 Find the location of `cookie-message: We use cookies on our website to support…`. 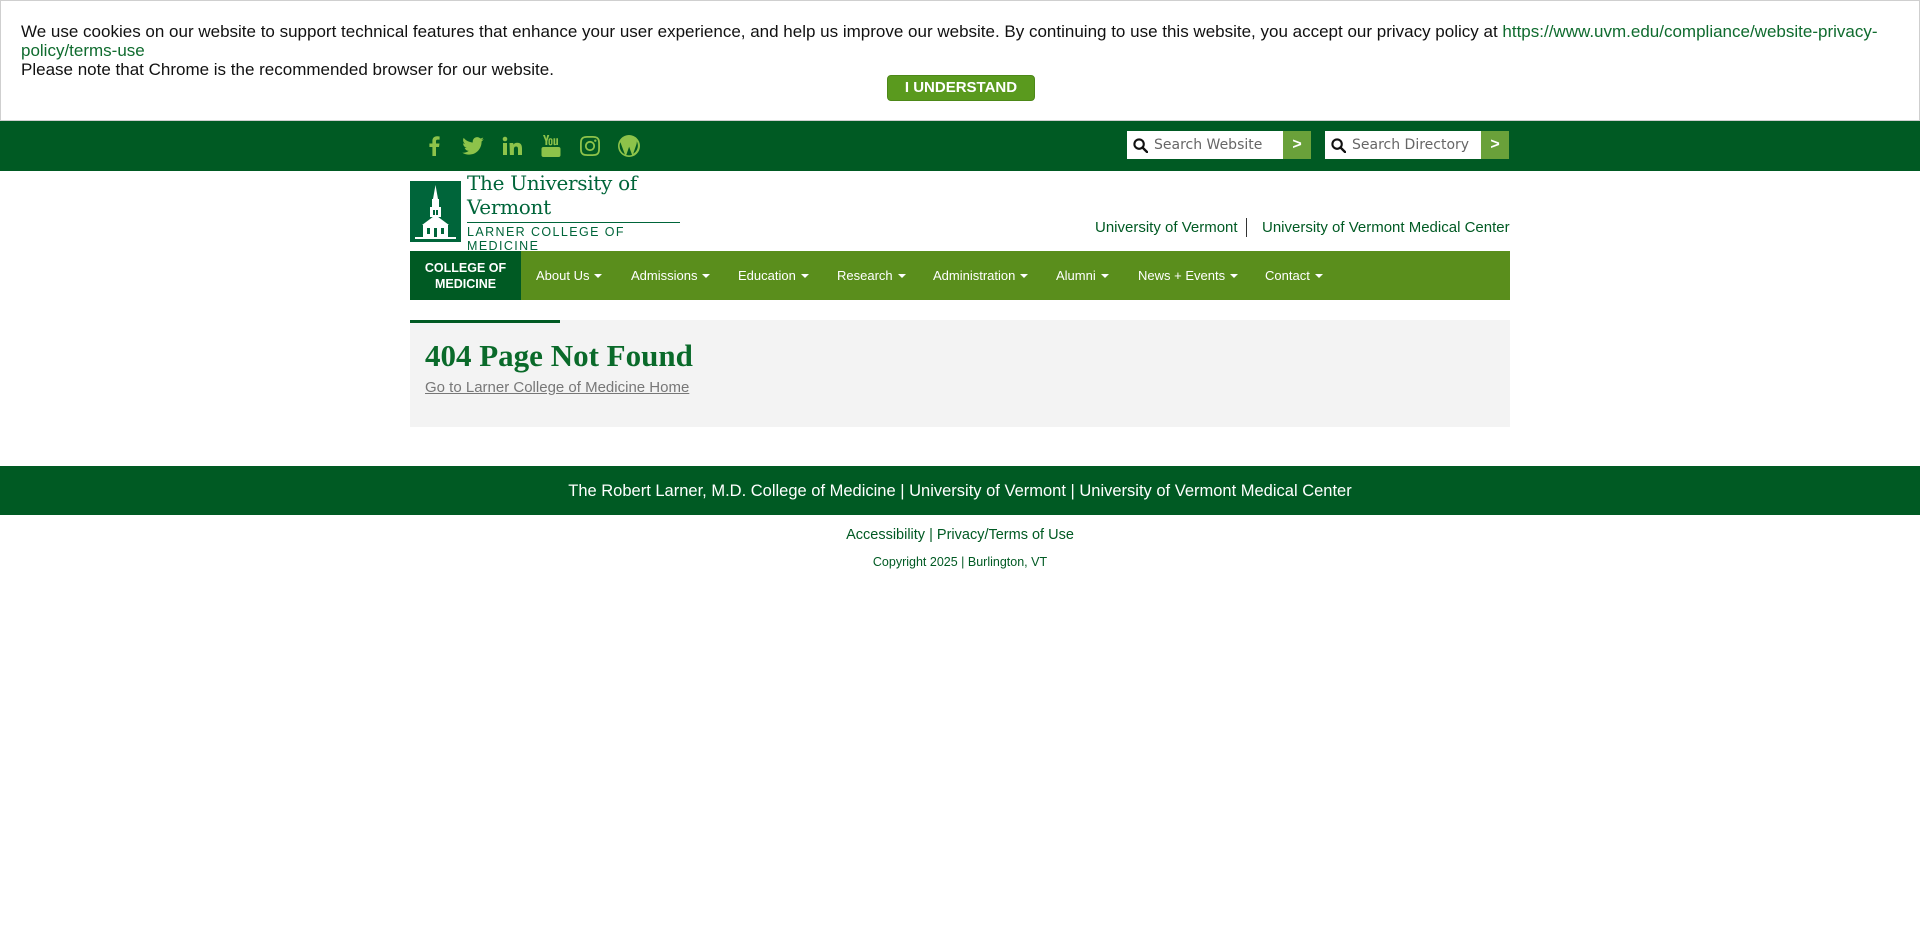

cookie-message: We use cookies on our website to support… is located at coordinates (966, 50).